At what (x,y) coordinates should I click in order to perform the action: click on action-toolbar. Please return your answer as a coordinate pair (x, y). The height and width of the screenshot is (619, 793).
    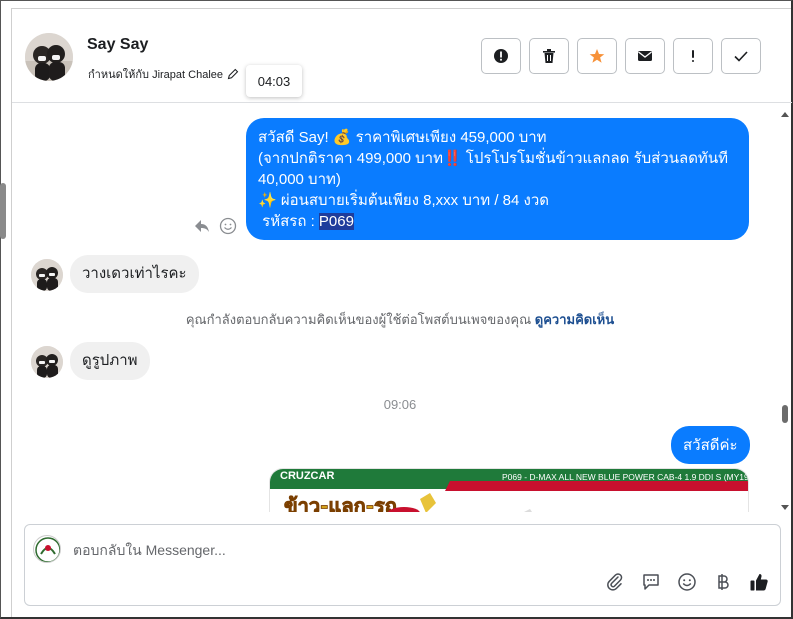
    Looking at the image, I should click on (621, 56).